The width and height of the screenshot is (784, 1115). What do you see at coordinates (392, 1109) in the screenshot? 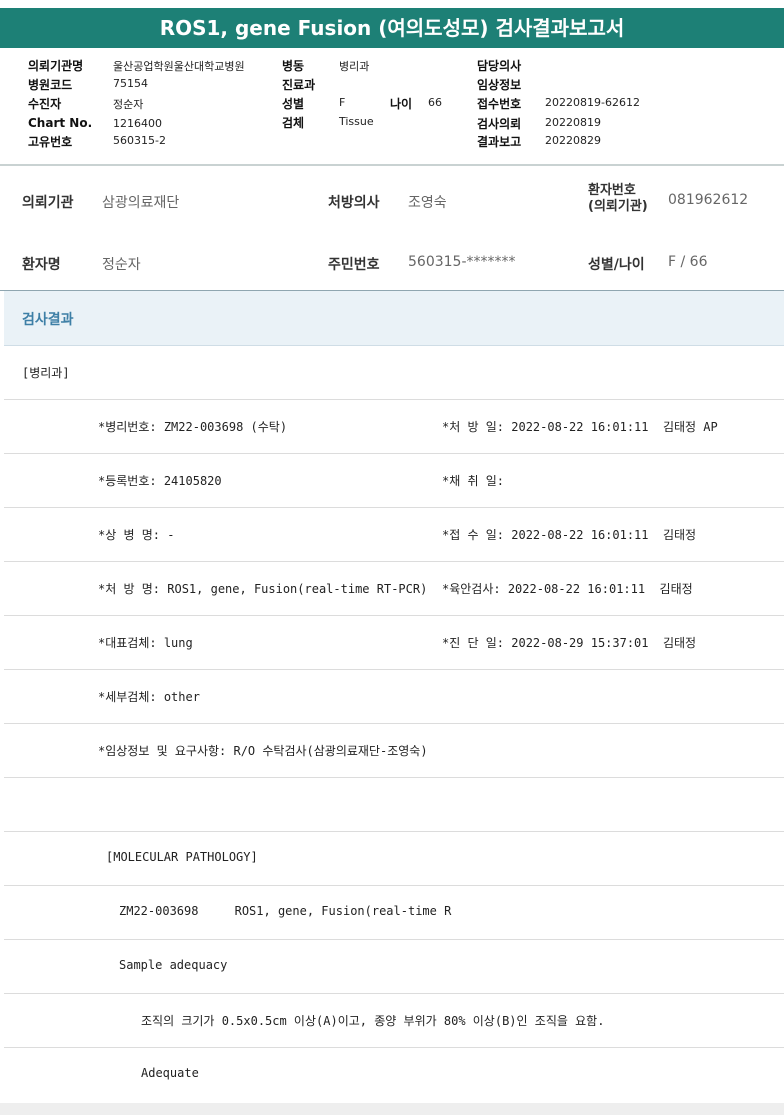
I see `bottom-scroll-strip` at bounding box center [392, 1109].